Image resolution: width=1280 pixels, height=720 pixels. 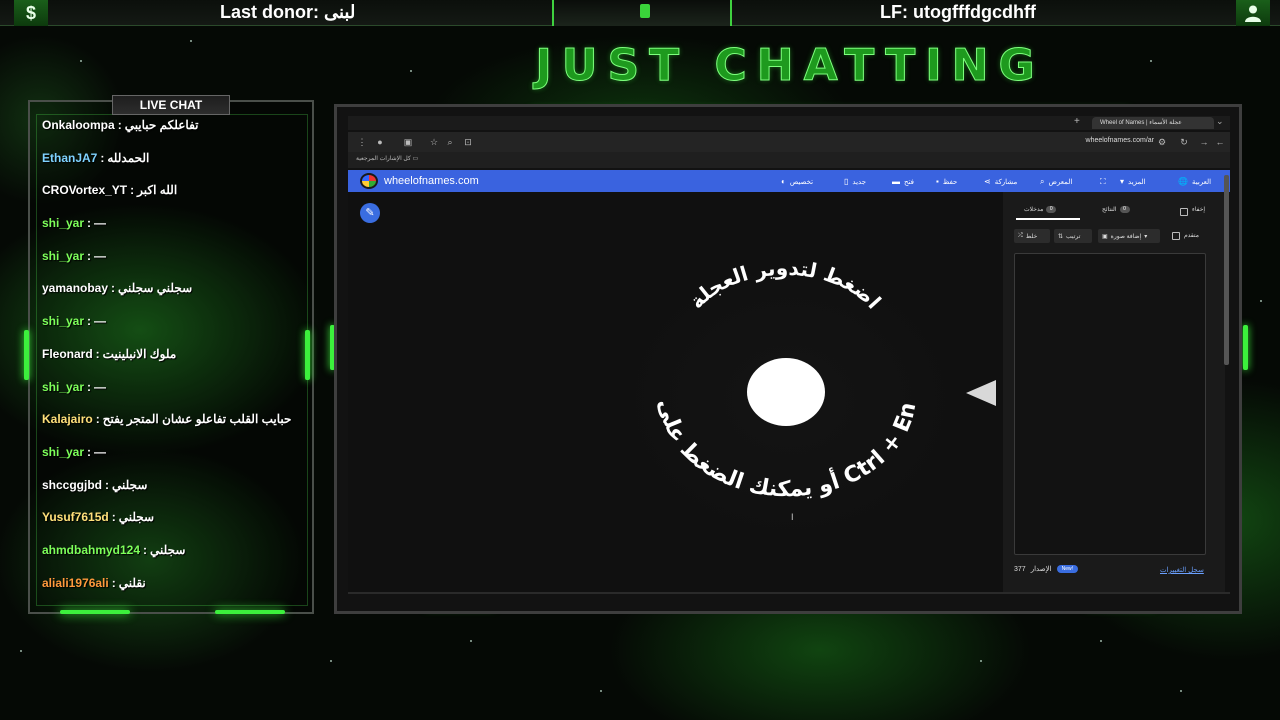 I want to click on more-menu: ▾ المزيد, so click(x=1133, y=181).